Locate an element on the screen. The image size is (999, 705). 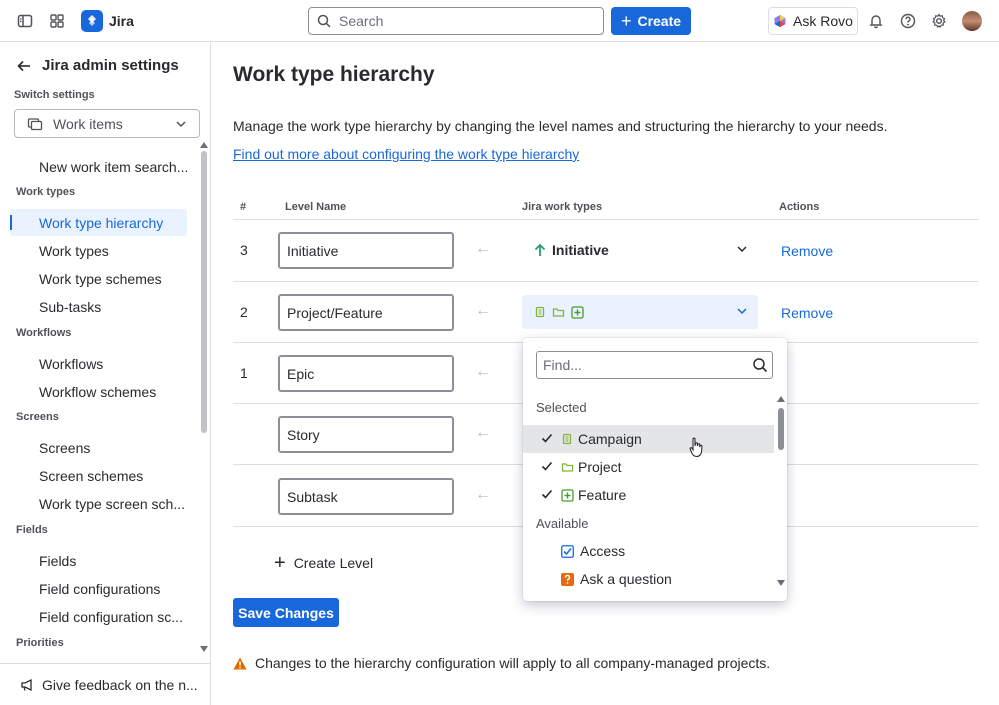
warning-icon is located at coordinates (240, 663).